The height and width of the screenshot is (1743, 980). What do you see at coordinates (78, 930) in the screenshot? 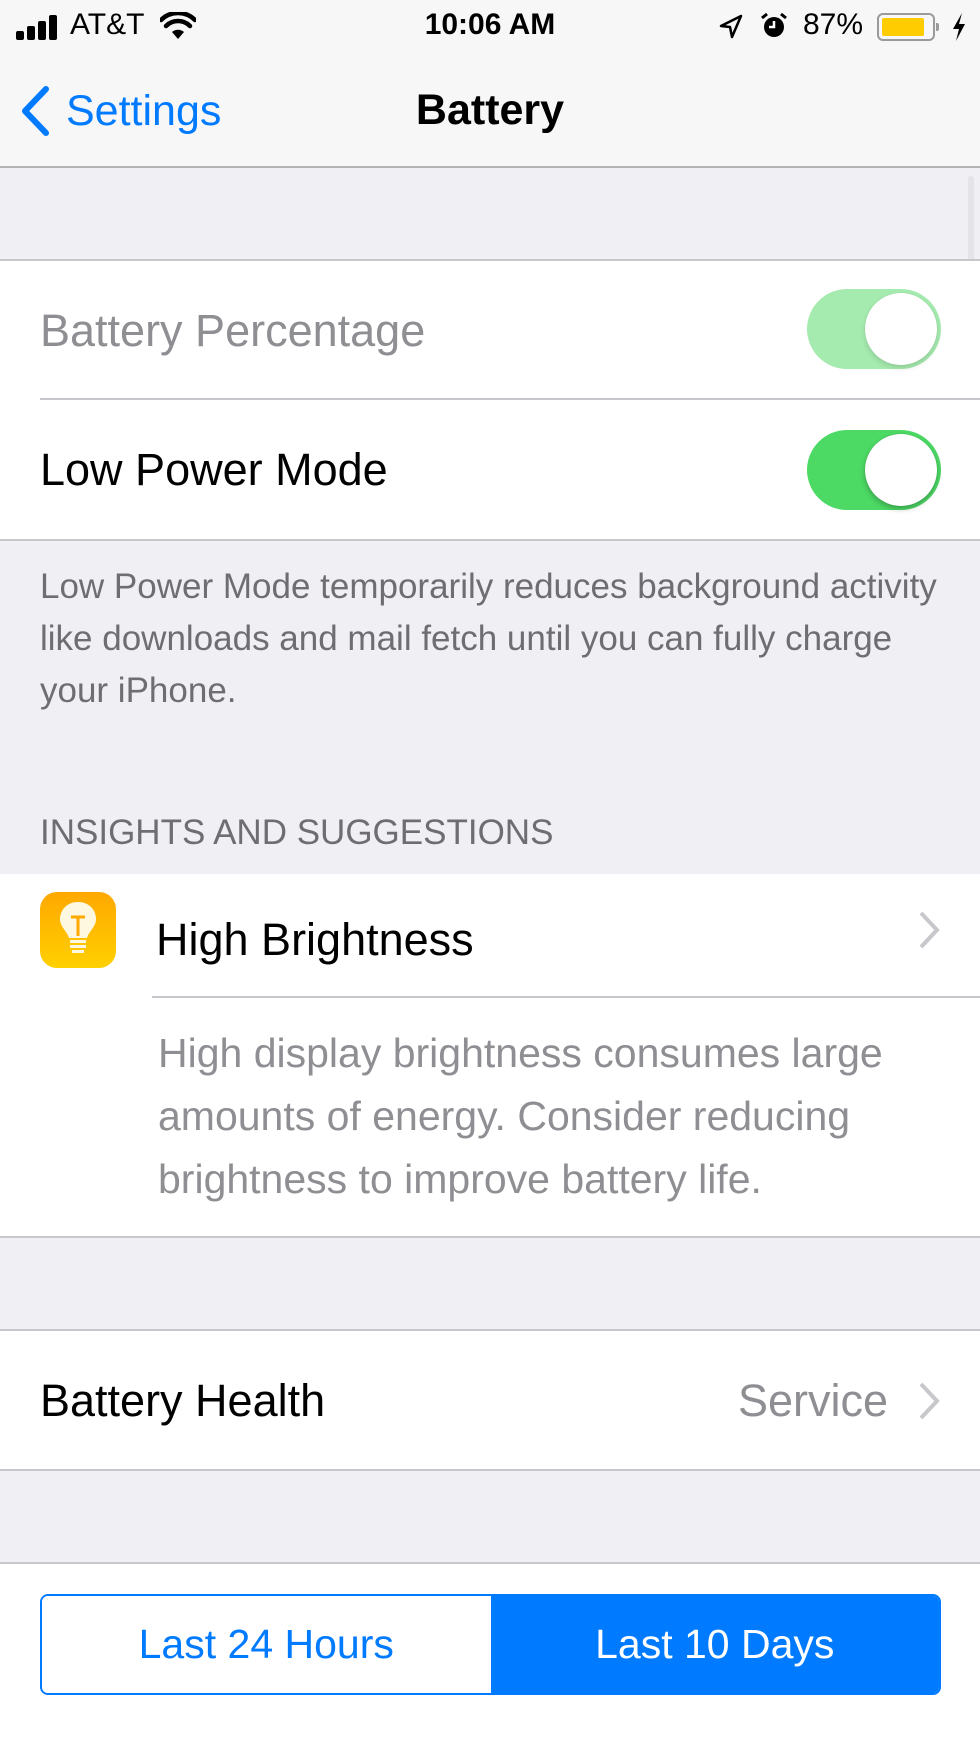
I see `lightbulb-icon` at bounding box center [78, 930].